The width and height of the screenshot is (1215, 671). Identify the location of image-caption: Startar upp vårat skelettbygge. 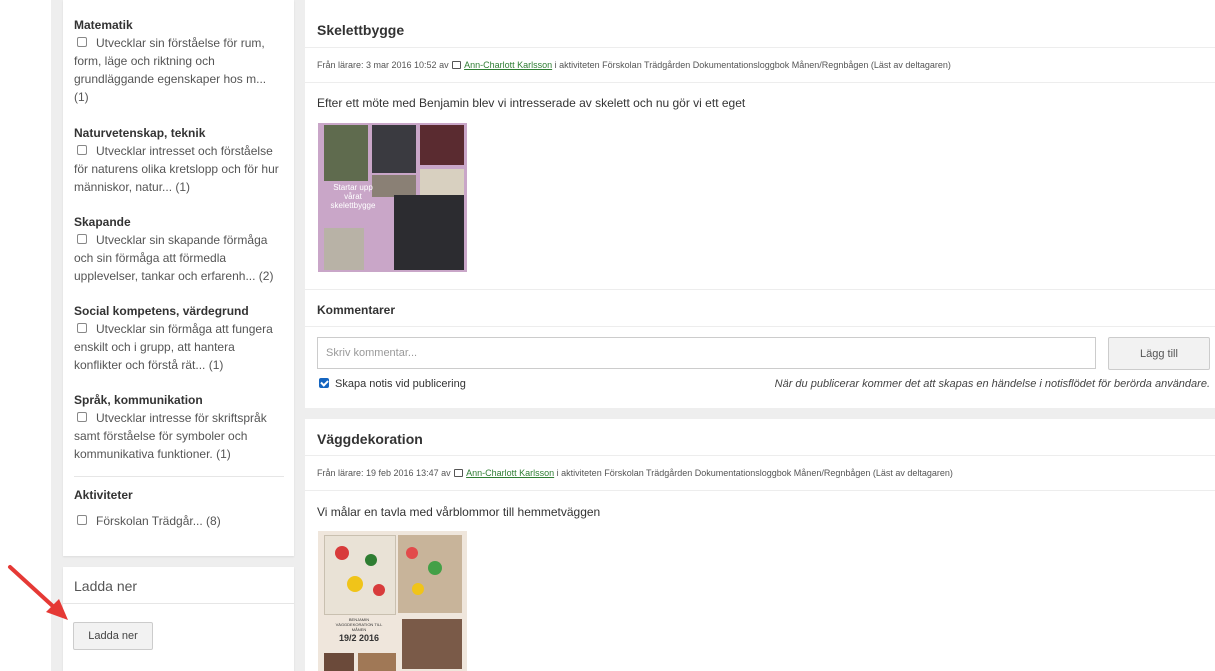
(353, 196).